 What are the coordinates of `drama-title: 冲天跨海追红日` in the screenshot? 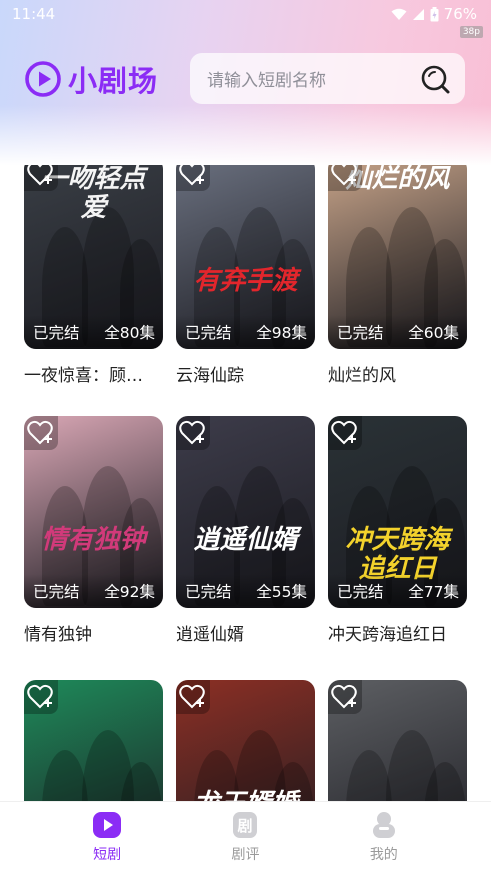 It's located at (397, 632).